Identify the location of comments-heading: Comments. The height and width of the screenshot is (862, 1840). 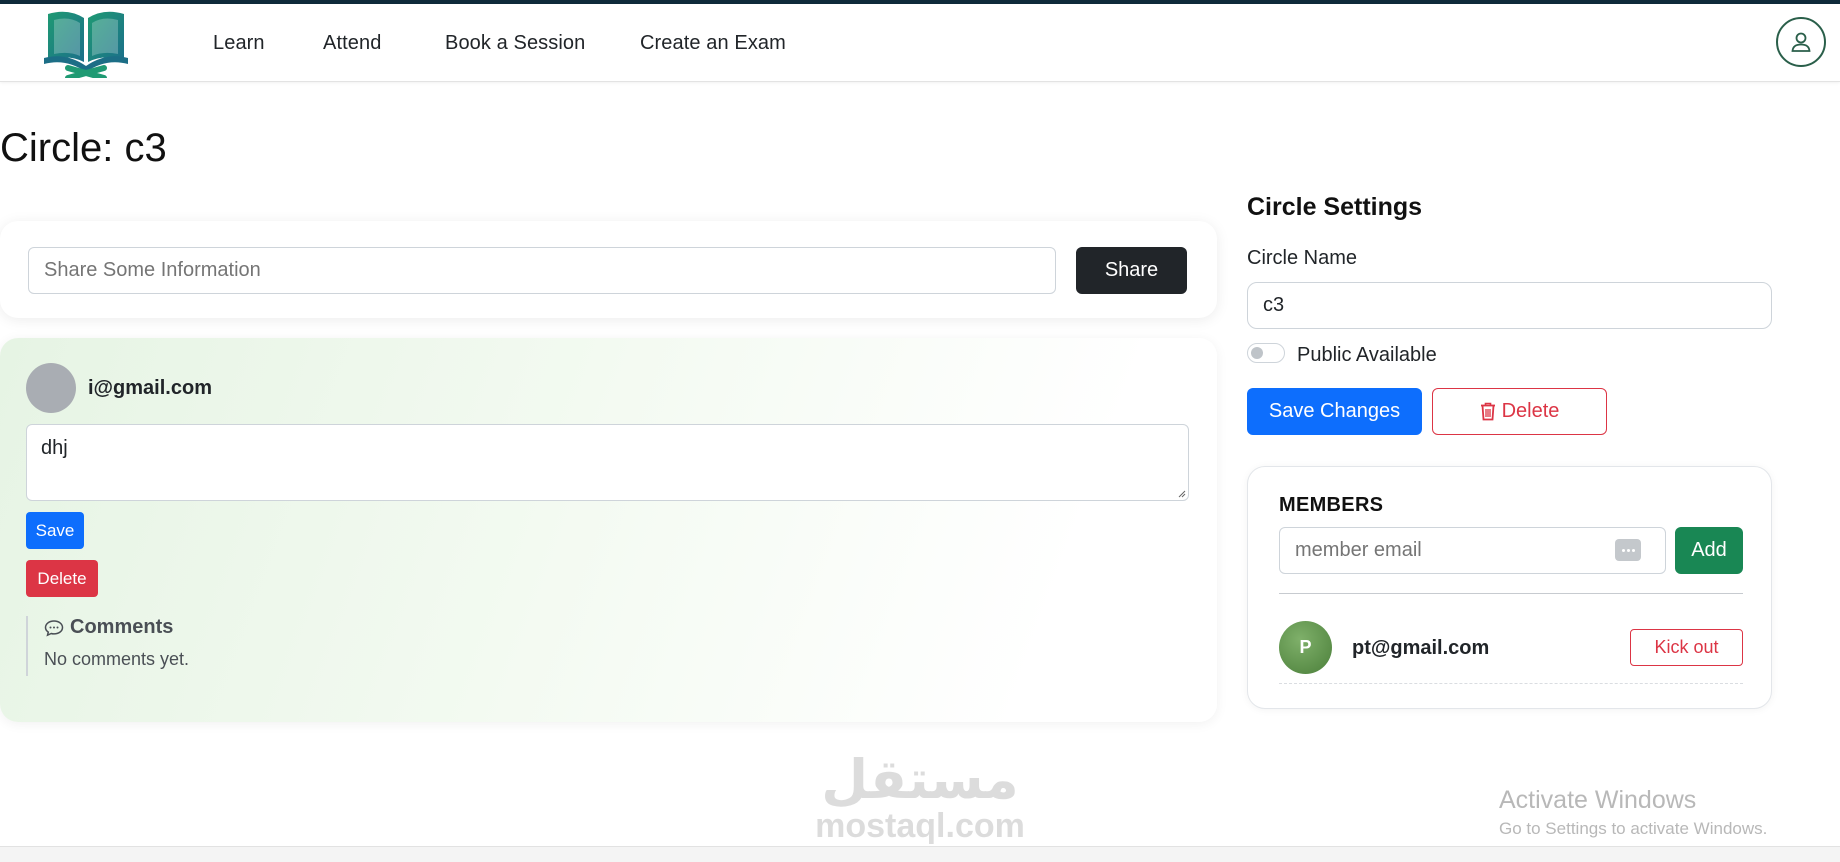
(235, 627).